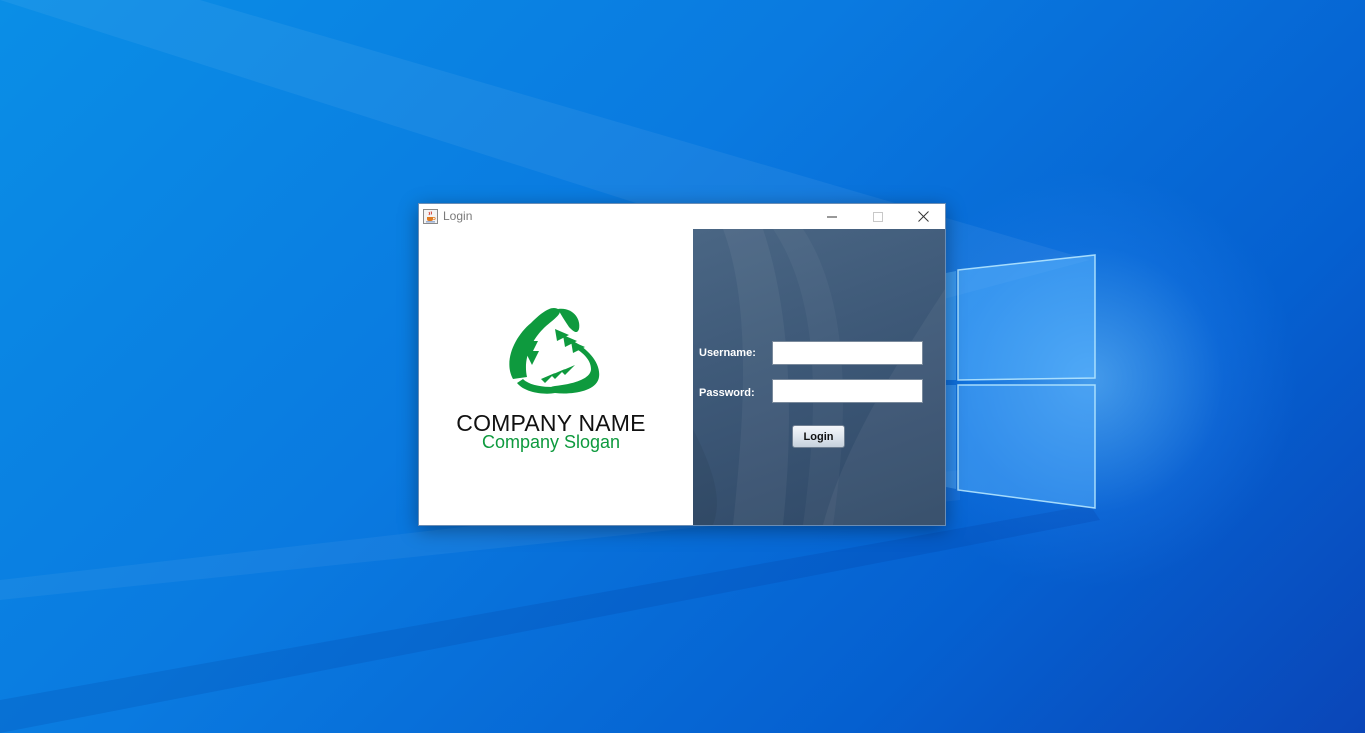  I want to click on close-icon, so click(923, 216).